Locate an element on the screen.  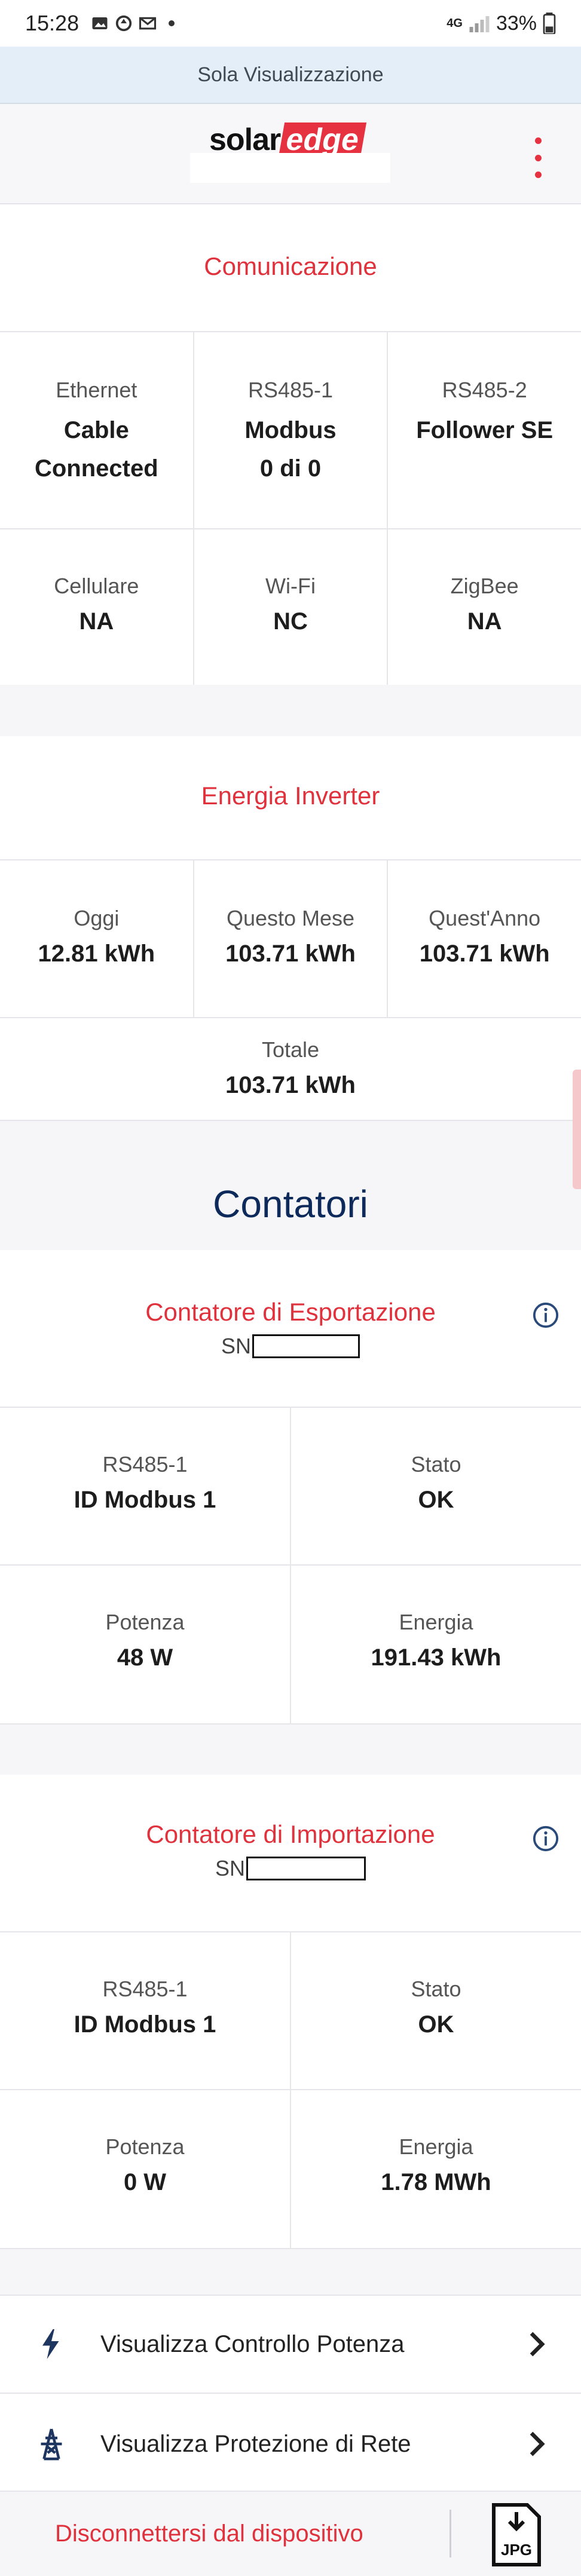
power-control-label: Visualizza Controllo Potenza is located at coordinates (253, 2344).